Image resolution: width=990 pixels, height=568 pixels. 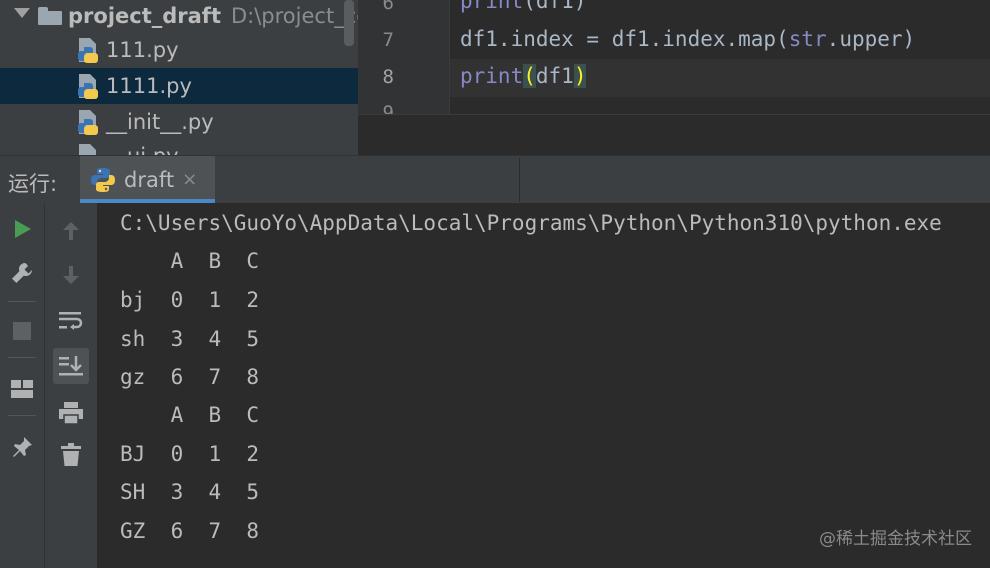 What do you see at coordinates (142, 50) in the screenshot?
I see `file-label: 111.py` at bounding box center [142, 50].